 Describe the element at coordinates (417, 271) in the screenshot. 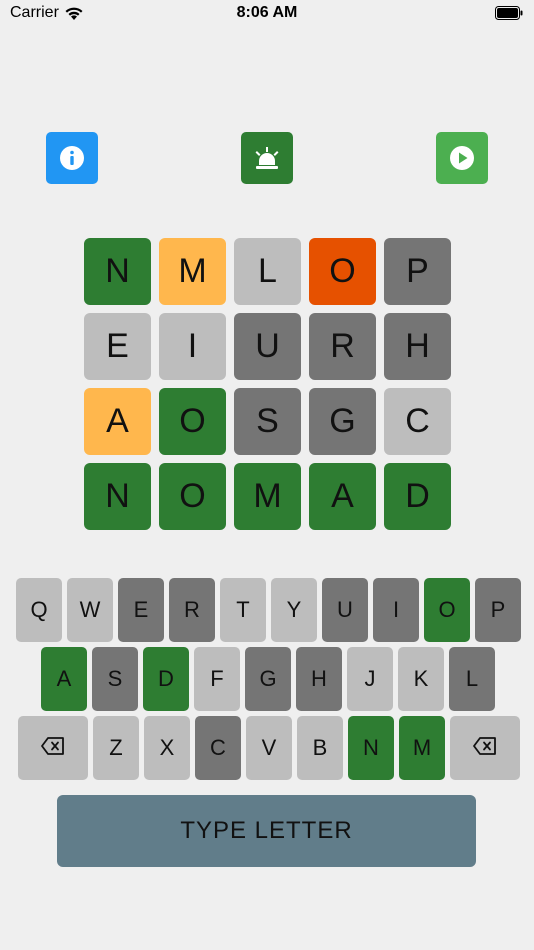

I see `board-tile: P` at that location.